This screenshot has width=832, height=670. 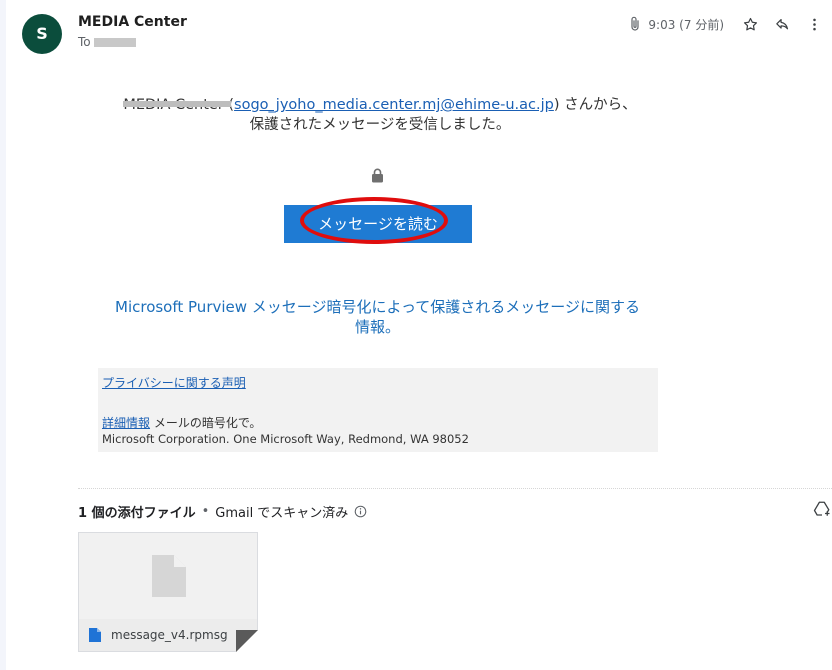 I want to click on info-icon, so click(x=360, y=511).